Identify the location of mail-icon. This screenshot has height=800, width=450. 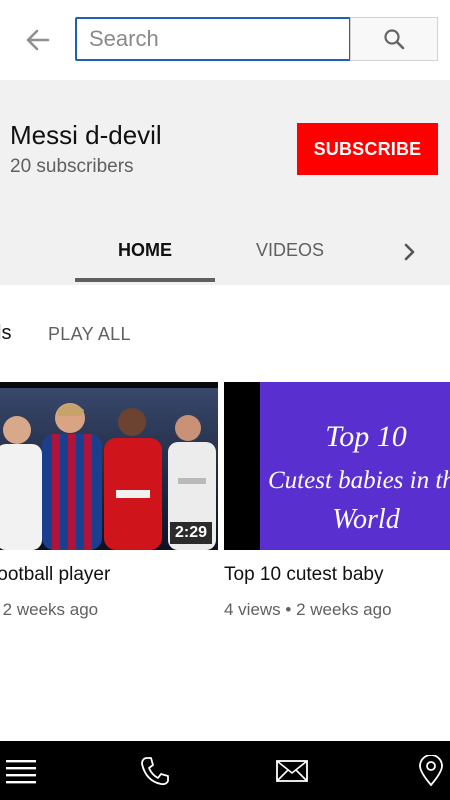
(292, 771).